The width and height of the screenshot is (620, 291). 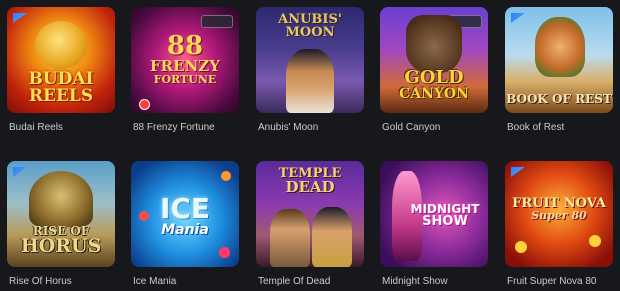 I want to click on game-tile-anubis-moon: ANUBIS' MOON Anubis' Moon, so click(x=310, y=70).